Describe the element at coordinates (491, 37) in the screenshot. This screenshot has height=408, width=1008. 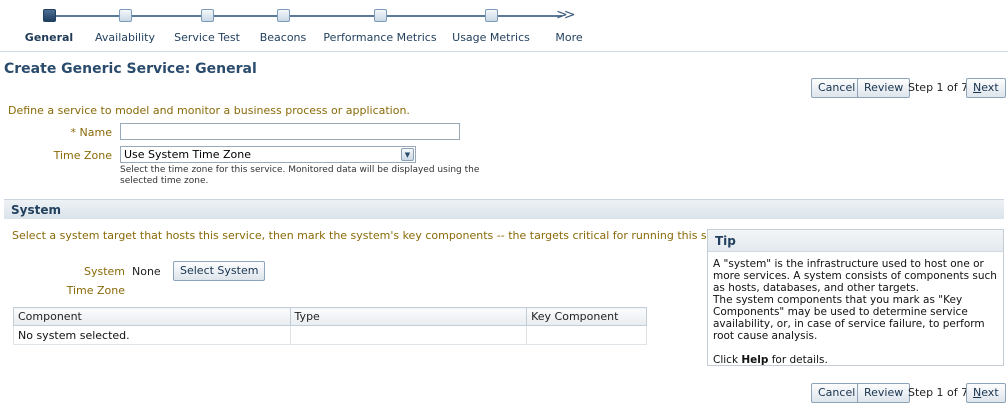
I see `train-label-usage-metrics: Usage Metrics` at that location.